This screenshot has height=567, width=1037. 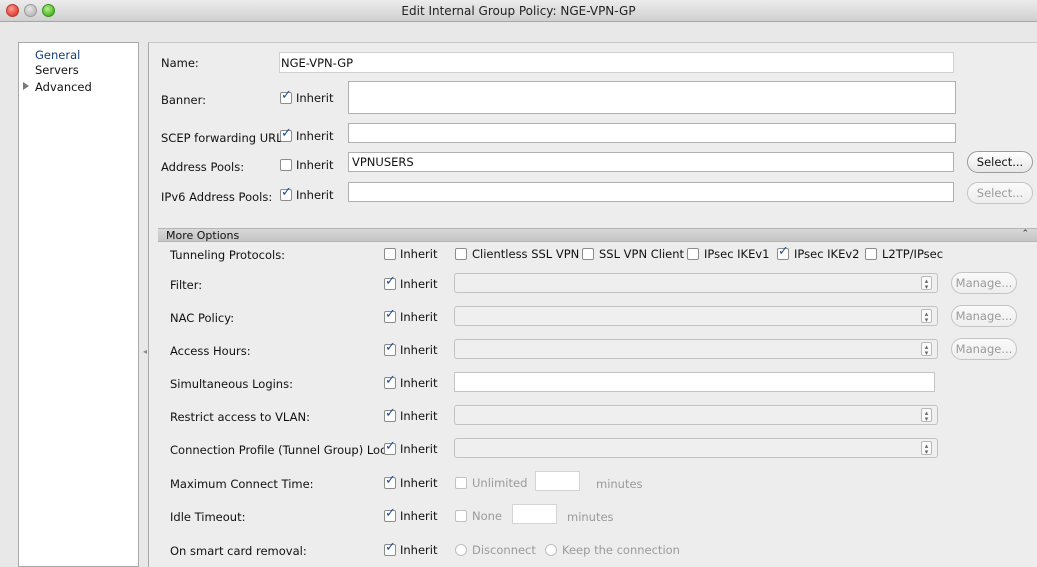 I want to click on protocol-label: SSL VPN Client, so click(x=642, y=254).